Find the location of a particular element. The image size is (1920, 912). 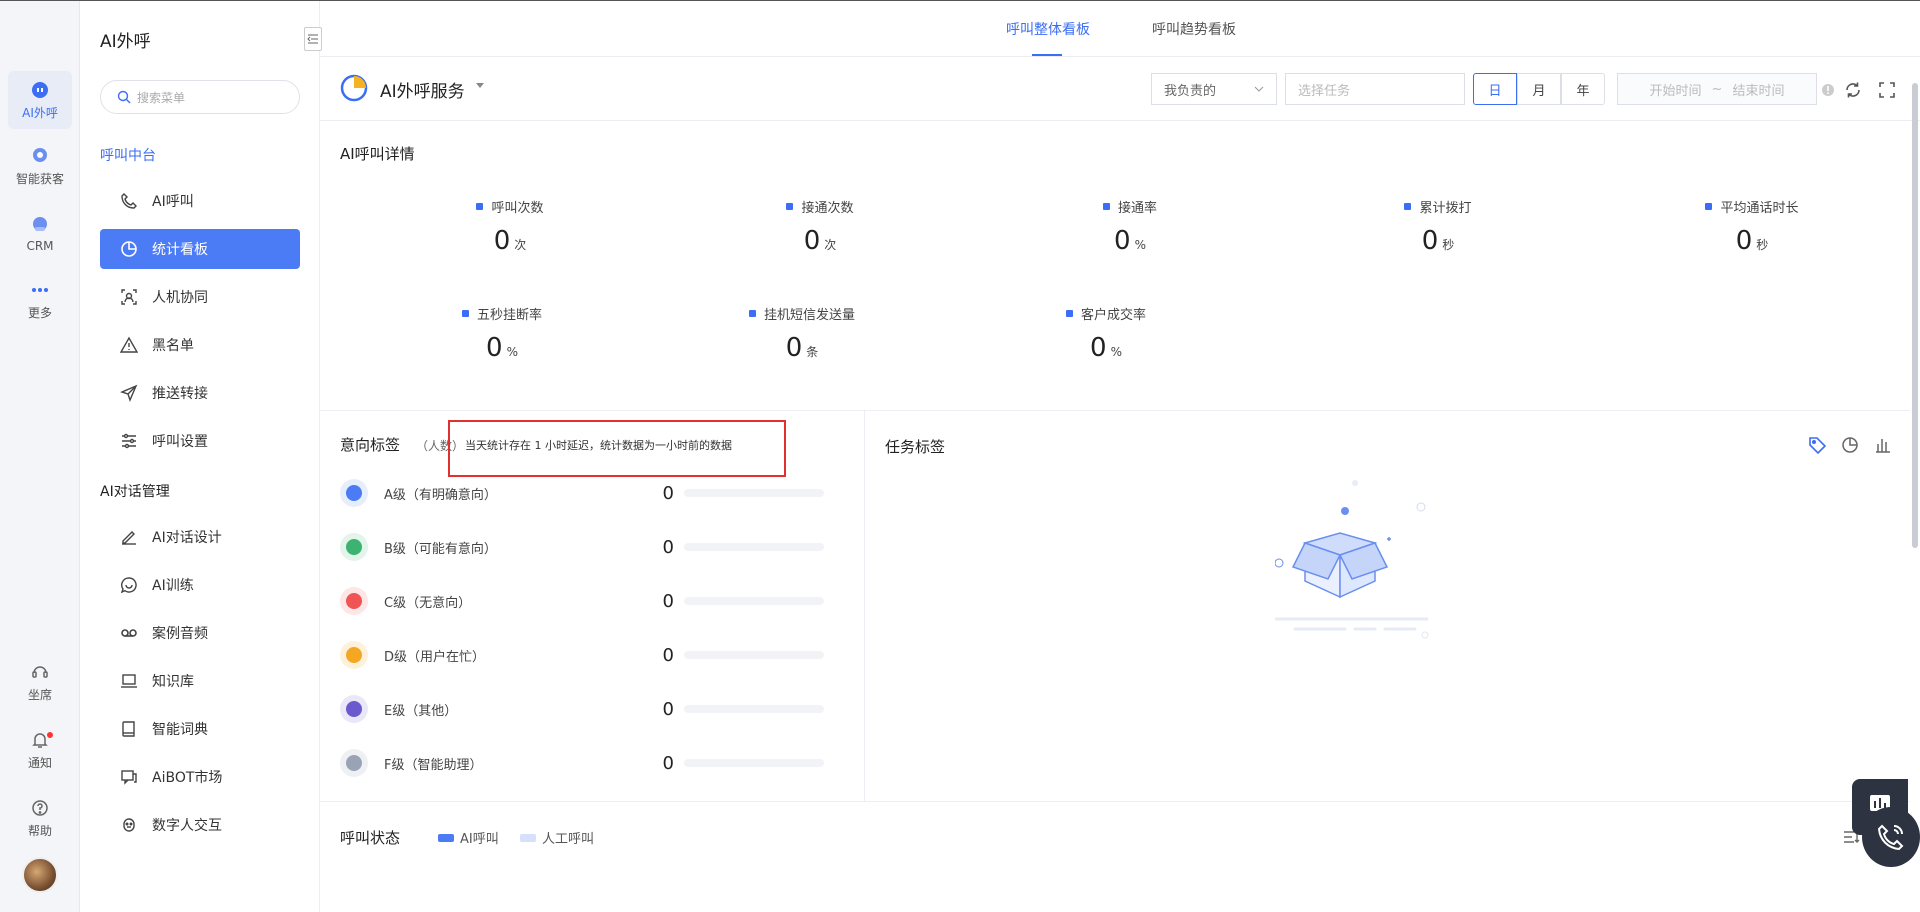

date-range-picker: 开始时间 ~ 结束时间 is located at coordinates (1717, 89).